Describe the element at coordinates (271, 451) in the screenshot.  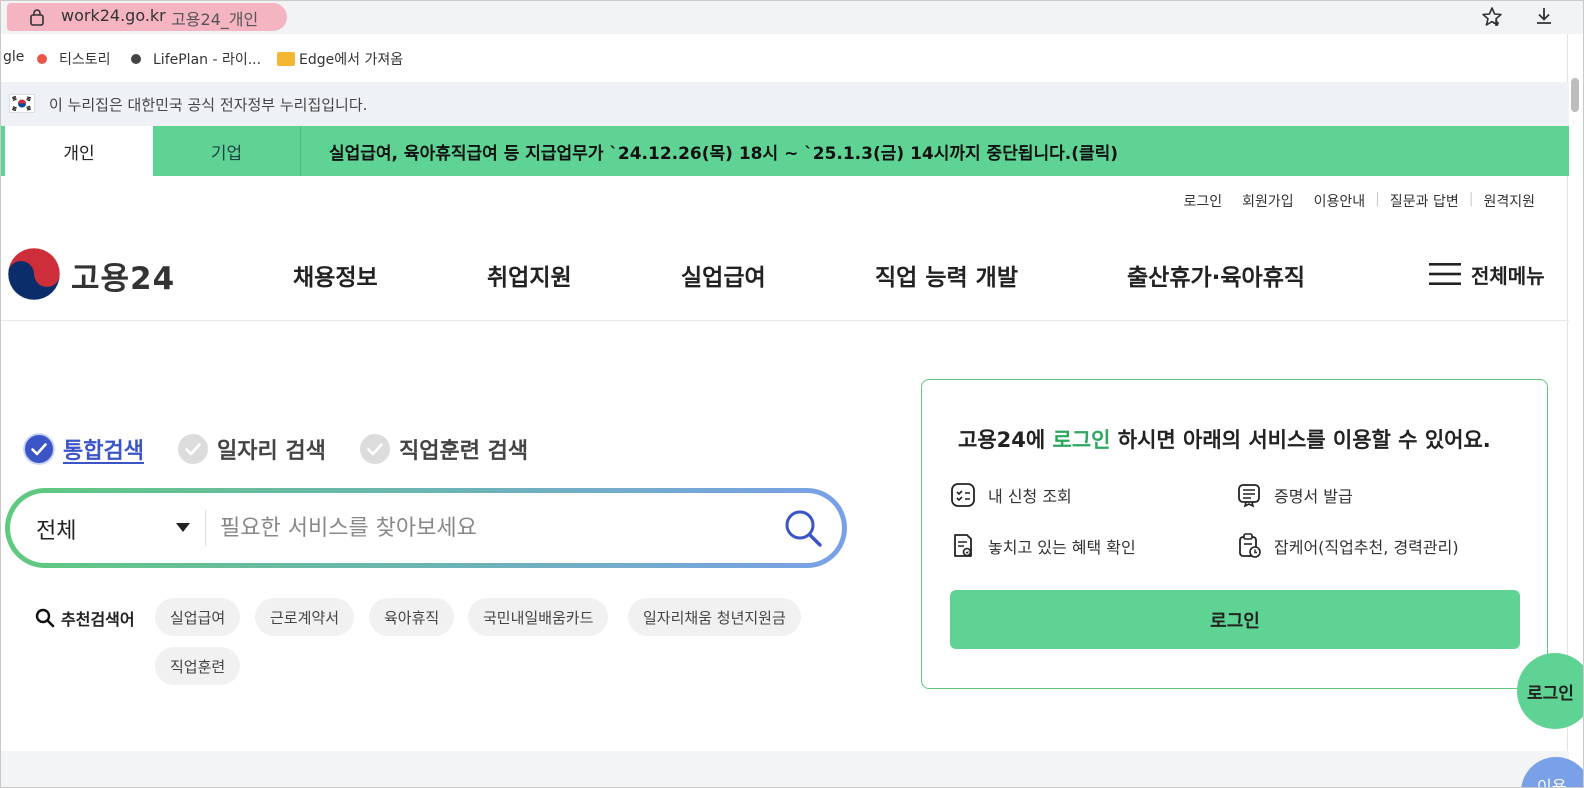
I see `search-tab-label: 일자리 검색` at that location.